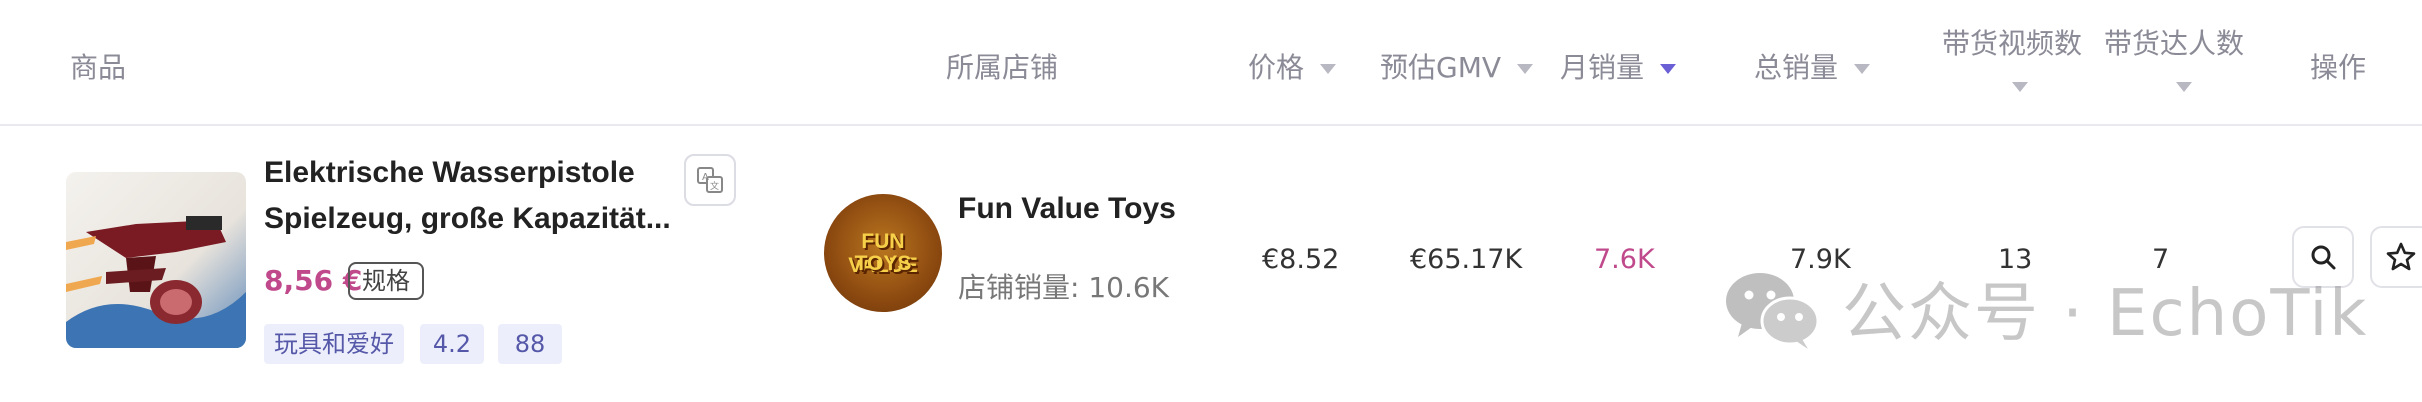 This screenshot has height=402, width=2422. What do you see at coordinates (1276, 67) in the screenshot?
I see `header-price: 价格` at bounding box center [1276, 67].